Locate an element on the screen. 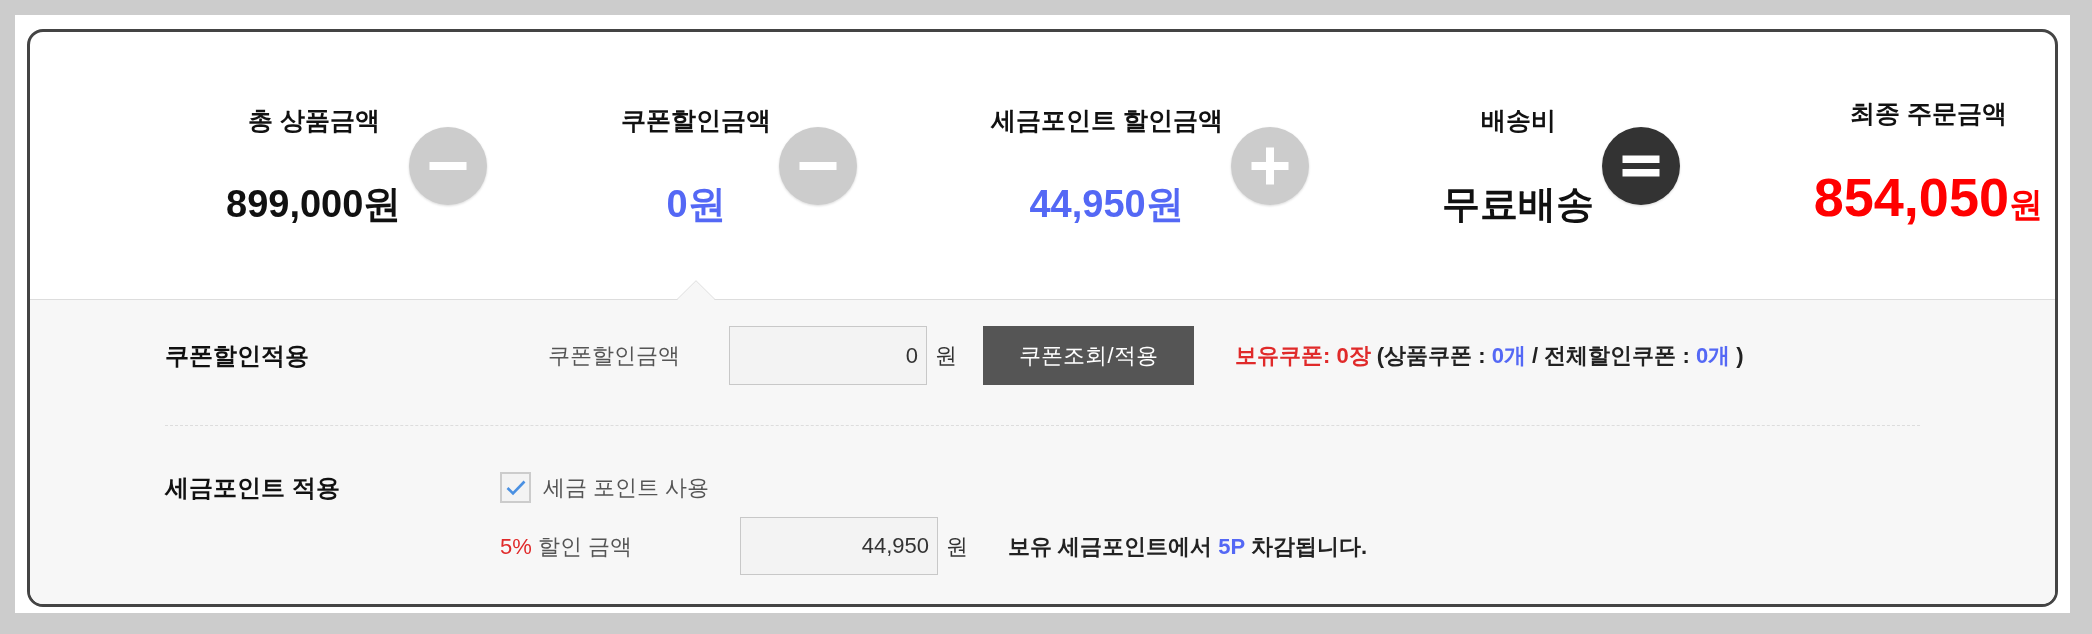  amount-label: 총 상품금액 is located at coordinates (313, 119).